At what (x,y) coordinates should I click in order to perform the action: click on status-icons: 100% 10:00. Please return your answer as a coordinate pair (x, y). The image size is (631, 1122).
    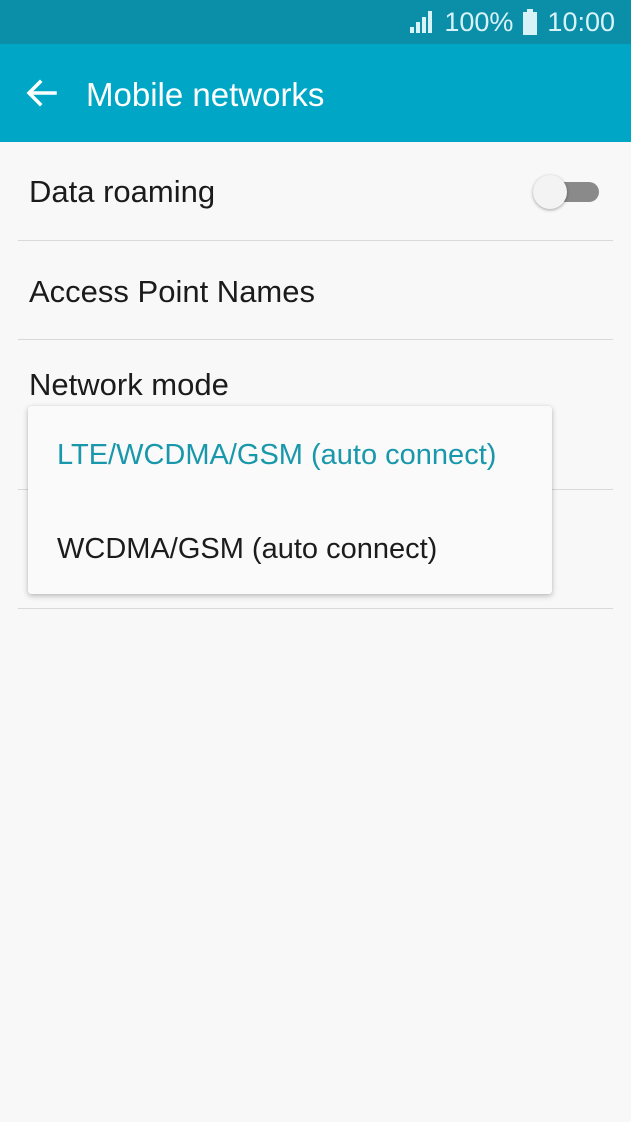
    Looking at the image, I should click on (512, 22).